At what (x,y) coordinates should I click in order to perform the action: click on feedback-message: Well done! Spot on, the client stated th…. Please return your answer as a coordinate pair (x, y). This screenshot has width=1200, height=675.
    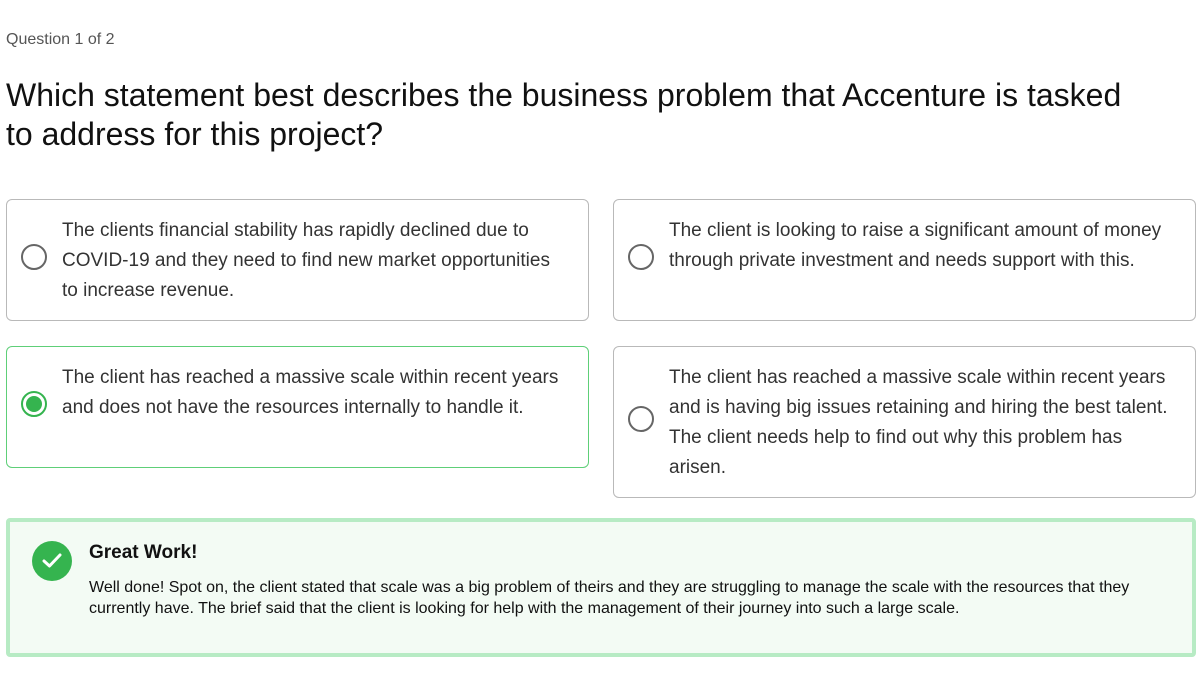
    Looking at the image, I should click on (609, 598).